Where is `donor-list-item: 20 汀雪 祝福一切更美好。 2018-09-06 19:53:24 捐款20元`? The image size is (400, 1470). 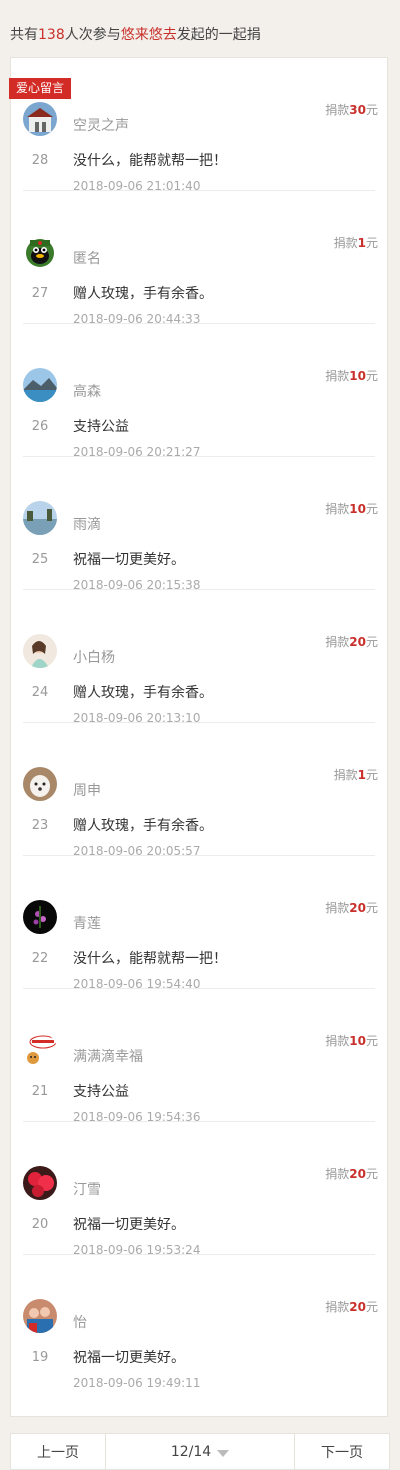
donor-list-item: 20 汀雪 祝福一切更美好。 2018-09-06 19:53:24 捐款20元 is located at coordinates (199, 1189).